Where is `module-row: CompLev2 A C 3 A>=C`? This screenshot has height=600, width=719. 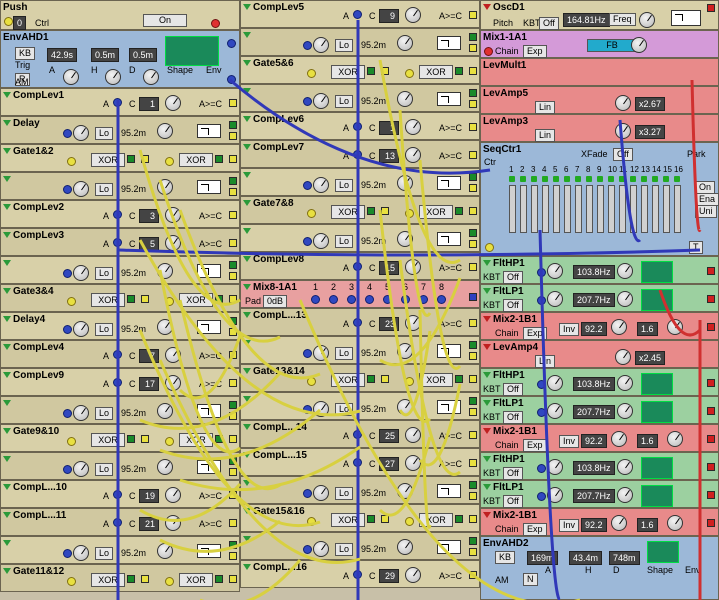
module-row: CompLev2 A C 3 A>=C is located at coordinates (120, 214).